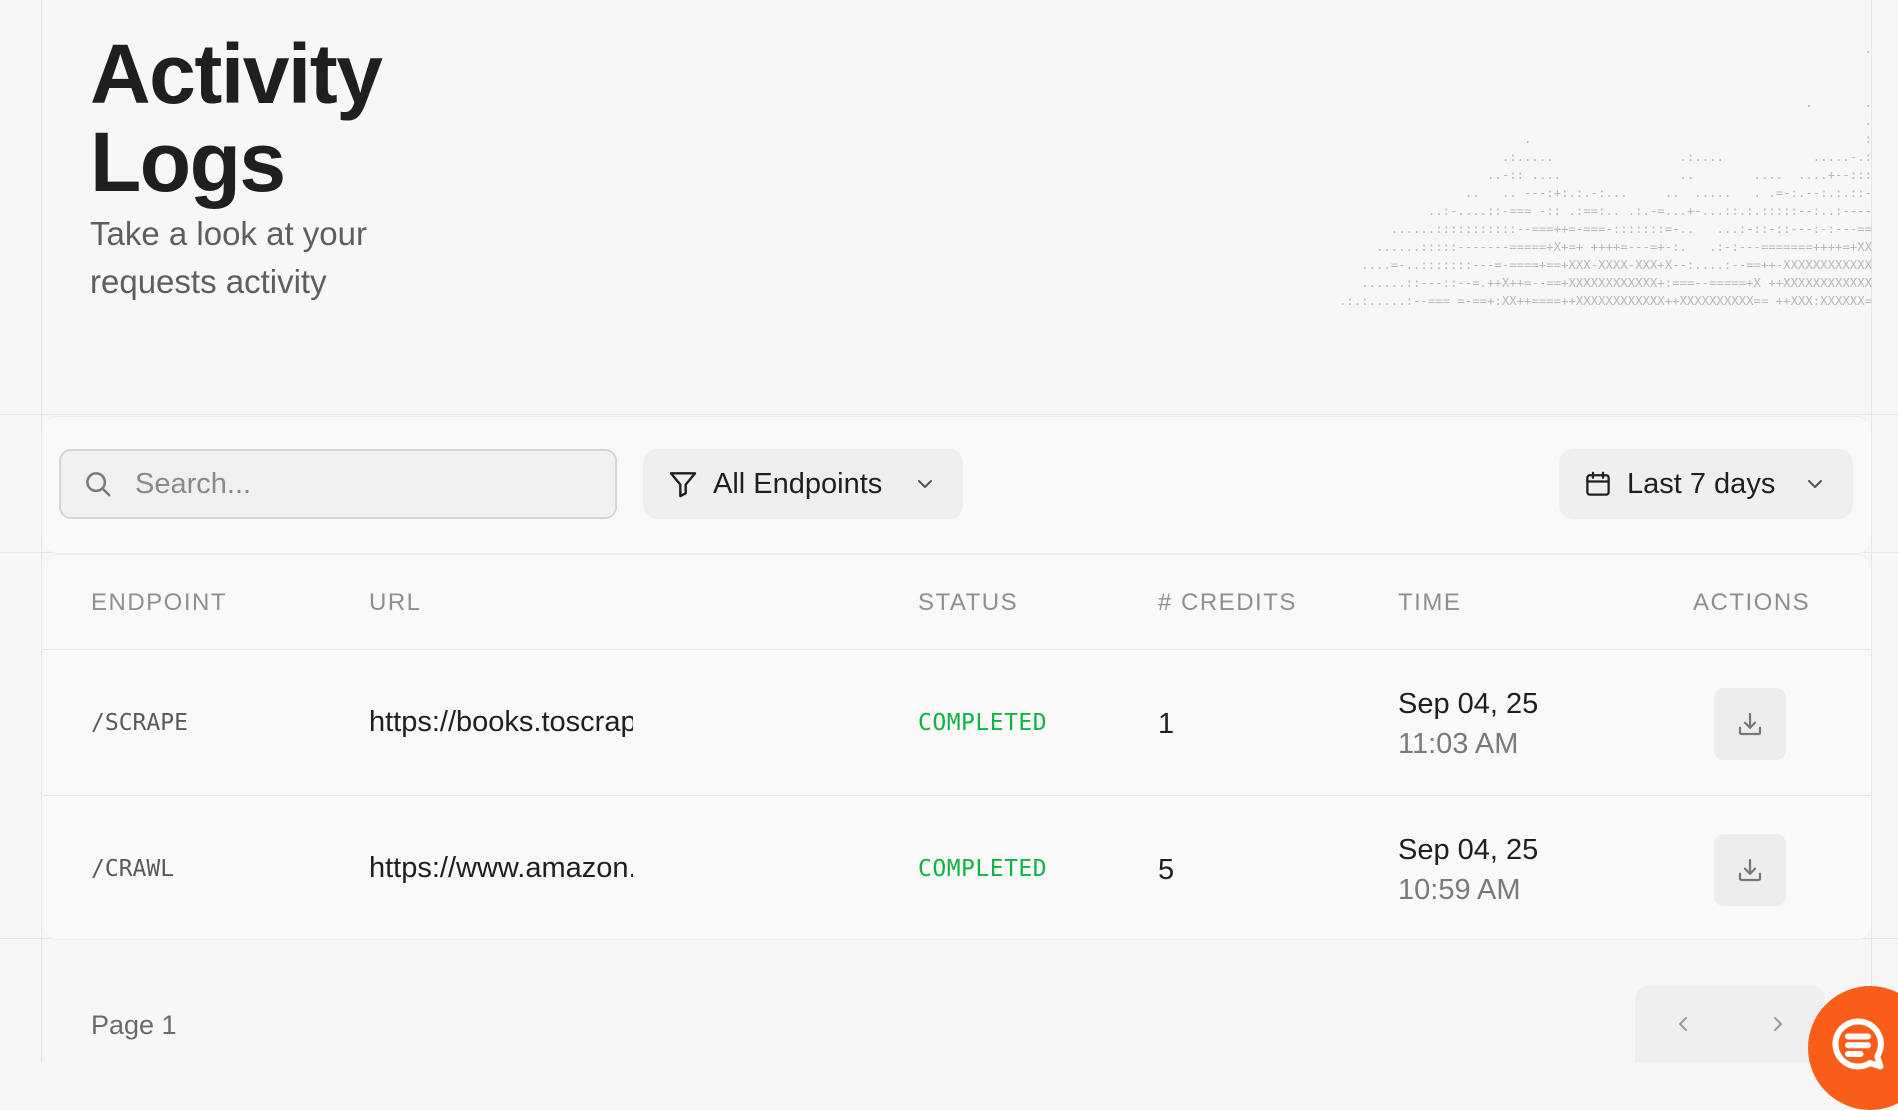 This screenshot has width=1898, height=1110. What do you see at coordinates (1458, 744) in the screenshot?
I see `time-clock: 11:03 AM` at bounding box center [1458, 744].